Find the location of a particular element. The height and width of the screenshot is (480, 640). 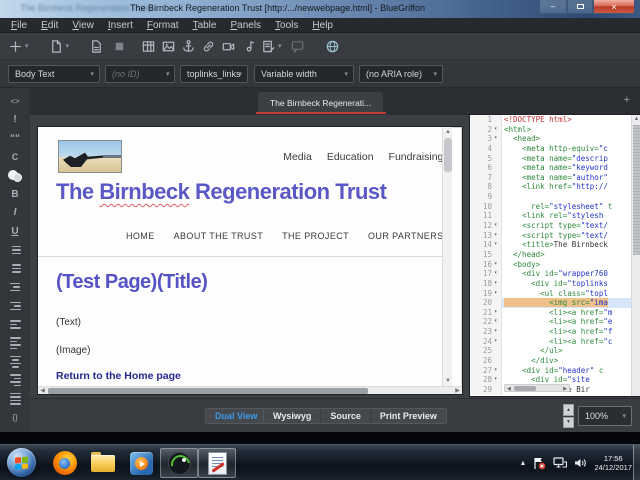

firefox-icon is located at coordinates (65, 463).